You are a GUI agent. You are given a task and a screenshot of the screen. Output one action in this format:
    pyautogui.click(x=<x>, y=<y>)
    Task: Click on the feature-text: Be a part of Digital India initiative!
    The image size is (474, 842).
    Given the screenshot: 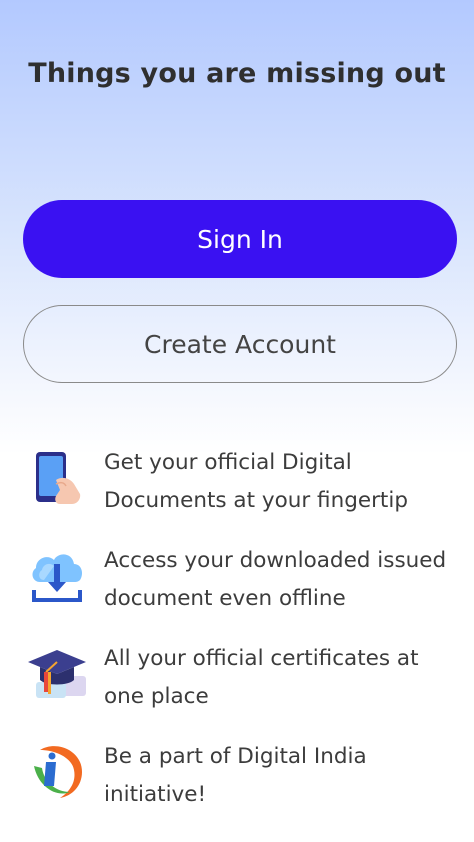 What is the action you would take?
    pyautogui.click(x=235, y=775)
    